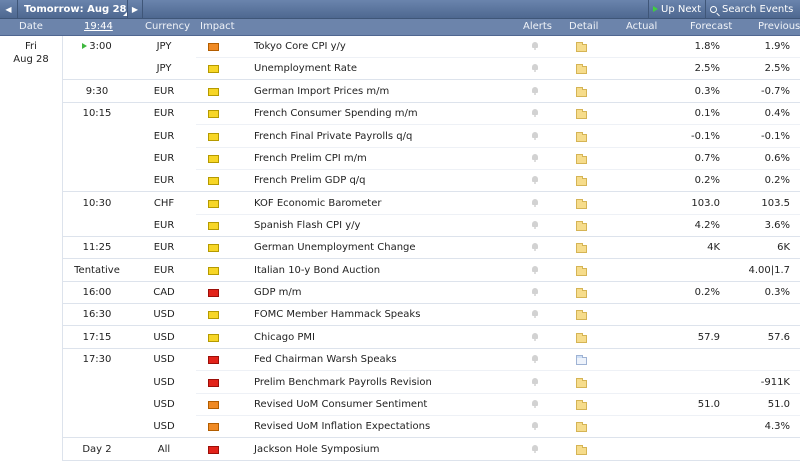 The width and height of the screenshot is (800, 461). What do you see at coordinates (400, 338) in the screenshot?
I see `event-row: 17:15 USD Chicago PMI 57.9 57.6` at bounding box center [400, 338].